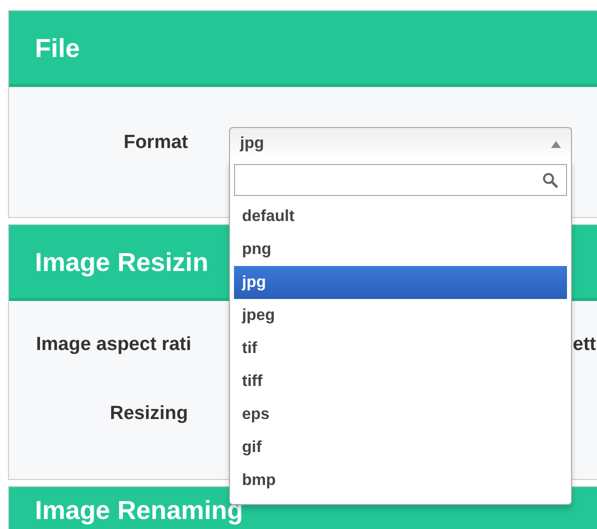 This screenshot has height=529, width=597. Describe the element at coordinates (121, 261) in the screenshot. I see `panel-title: Image Resizin` at that location.